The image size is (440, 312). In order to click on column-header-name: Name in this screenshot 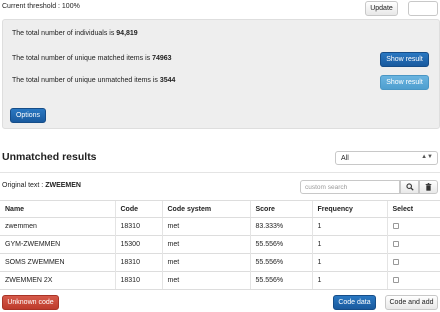, I will do `click(57, 209)`.